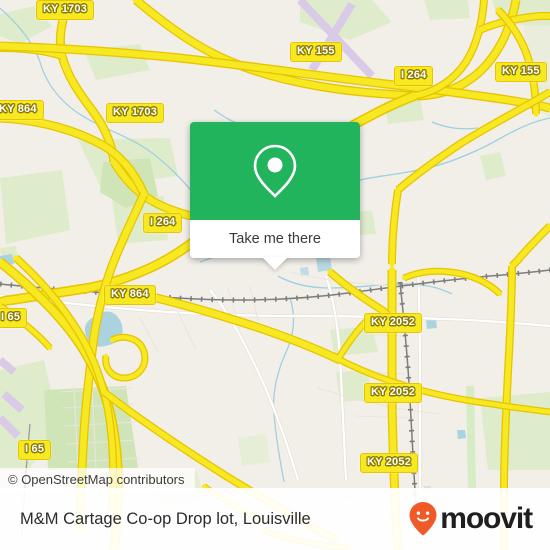  What do you see at coordinates (486, 518) in the screenshot?
I see `moovit-wordmark: moovit` at bounding box center [486, 518].